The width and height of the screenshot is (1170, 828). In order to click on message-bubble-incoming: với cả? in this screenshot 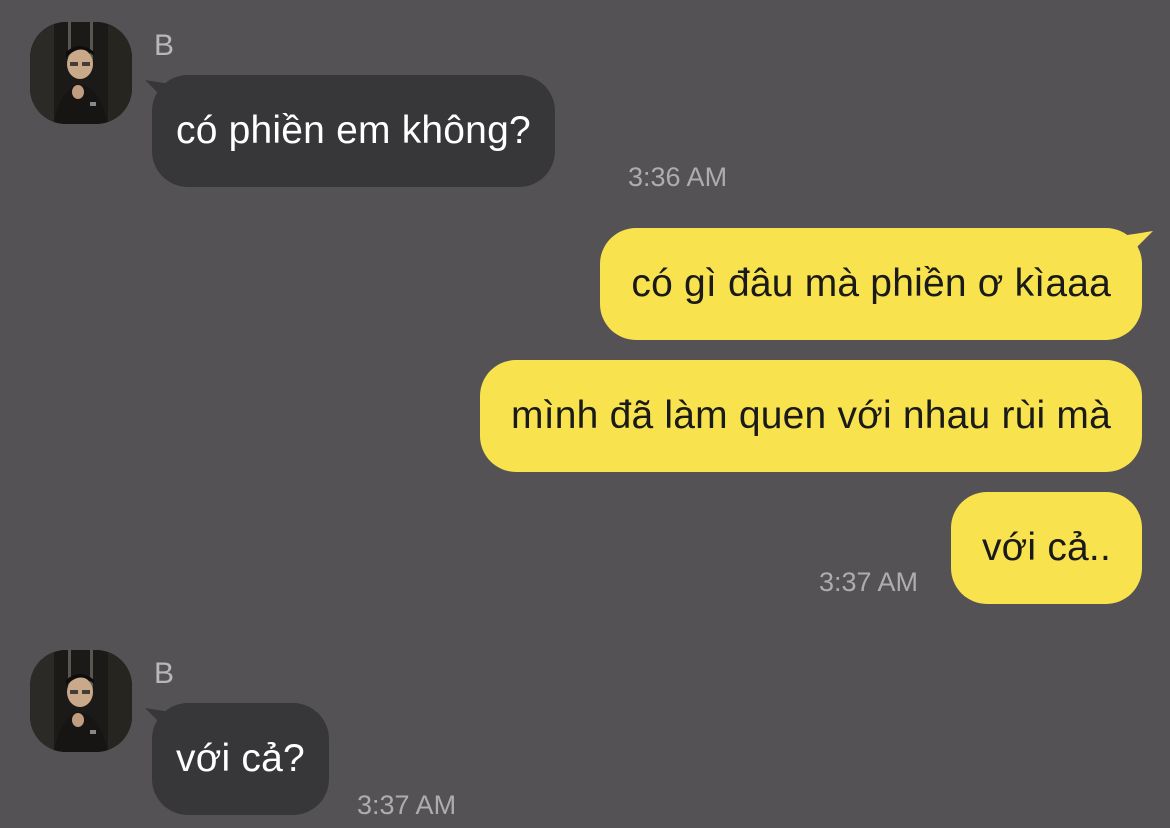, I will do `click(240, 759)`.